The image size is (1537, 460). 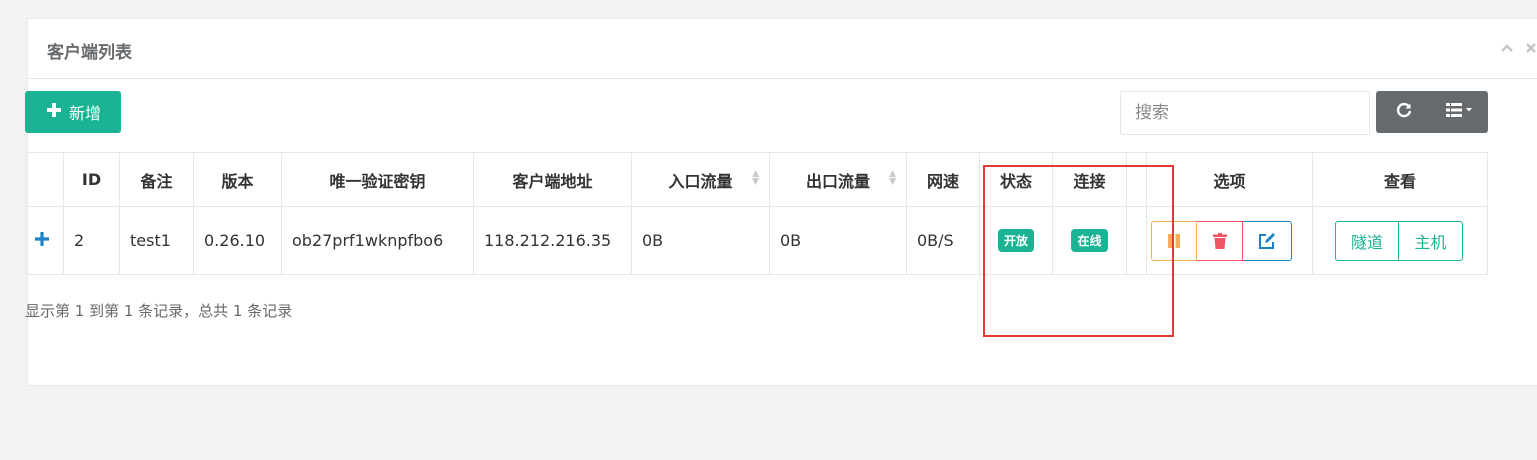 What do you see at coordinates (1530, 48) in the screenshot?
I see `close-icon` at bounding box center [1530, 48].